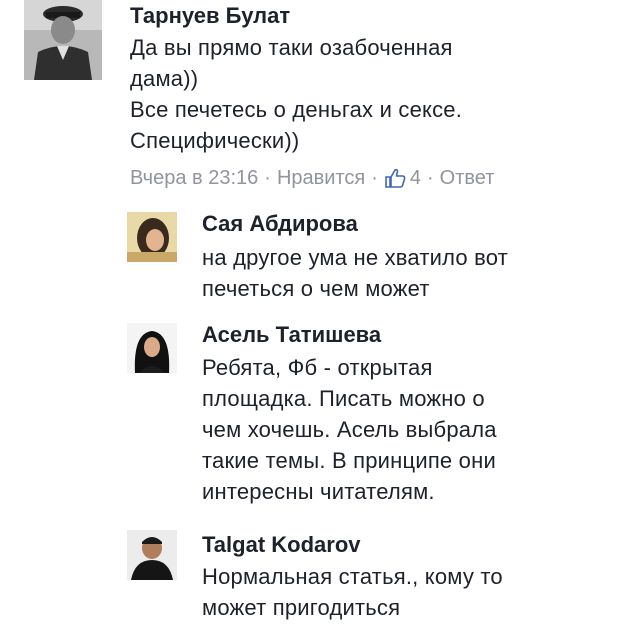 The image size is (640, 638). Describe the element at coordinates (321, 178) in the screenshot. I see `like-button: Нравится` at that location.